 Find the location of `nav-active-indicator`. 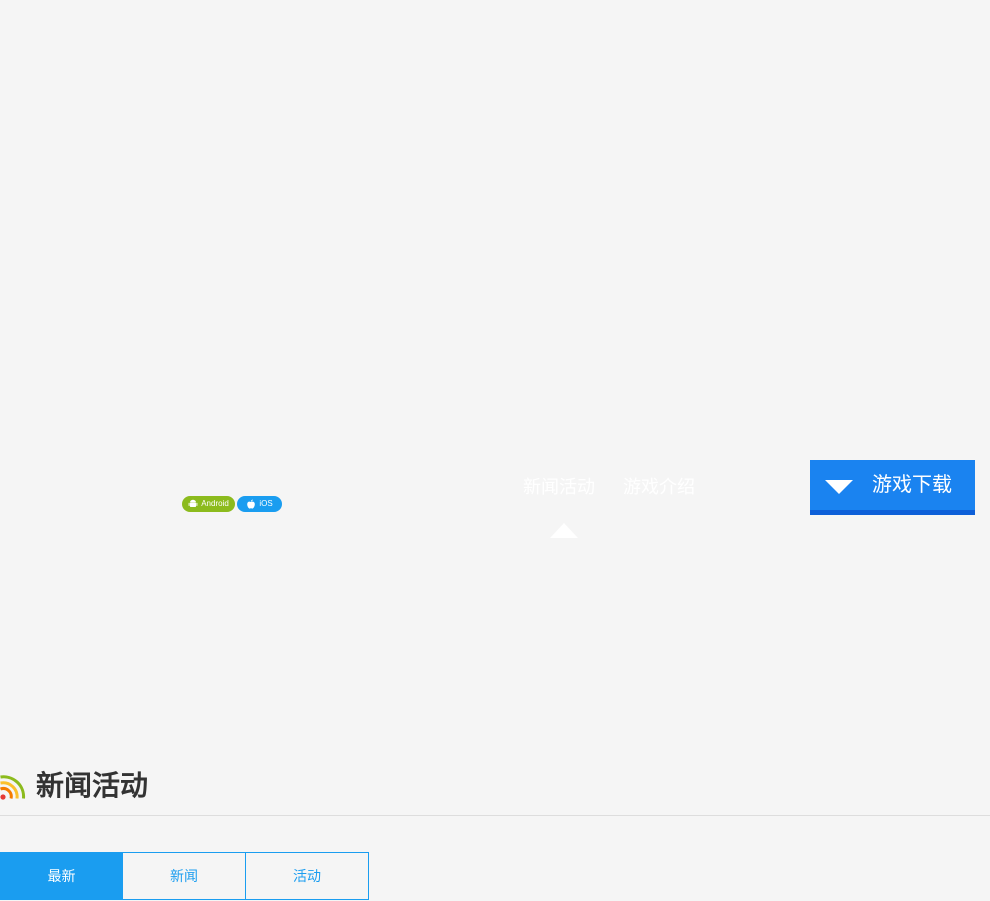

nav-active-indicator is located at coordinates (564, 530).